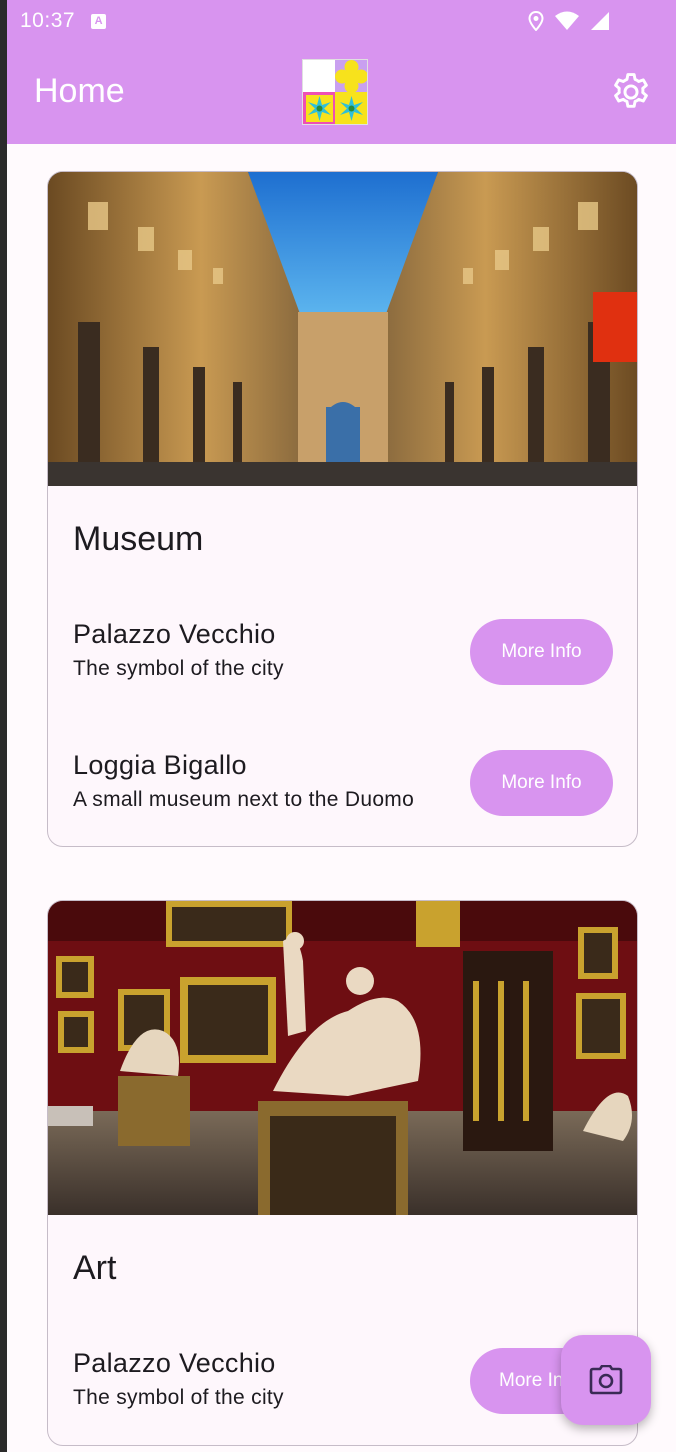 Image resolution: width=676 pixels, height=1452 pixels. I want to click on status-time: 10:37, so click(48, 20).